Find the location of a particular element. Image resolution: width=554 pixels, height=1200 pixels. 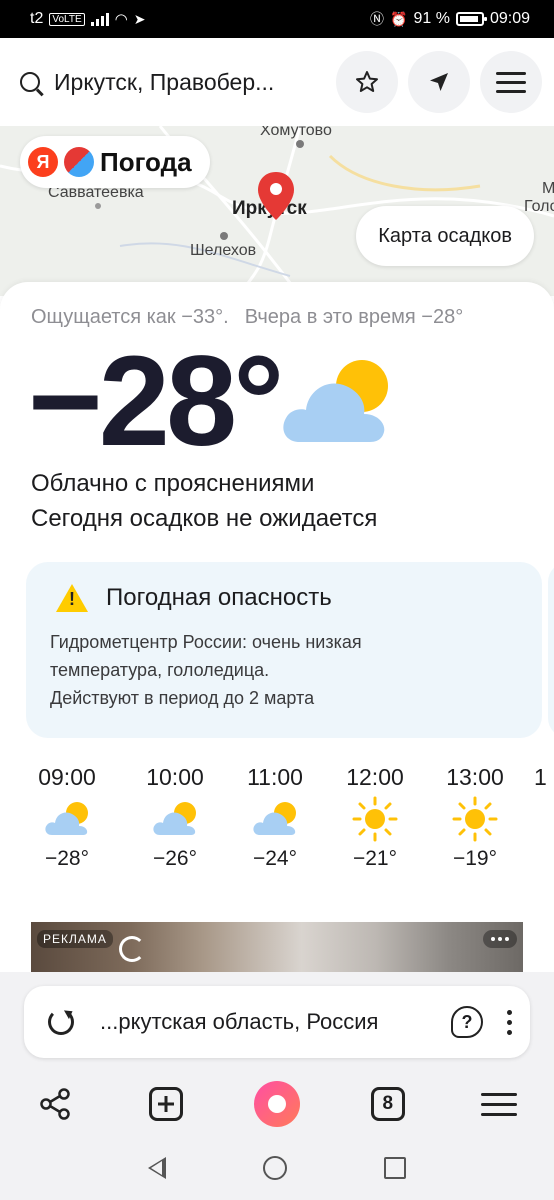

current-temperature: −28° is located at coordinates (156, 401).